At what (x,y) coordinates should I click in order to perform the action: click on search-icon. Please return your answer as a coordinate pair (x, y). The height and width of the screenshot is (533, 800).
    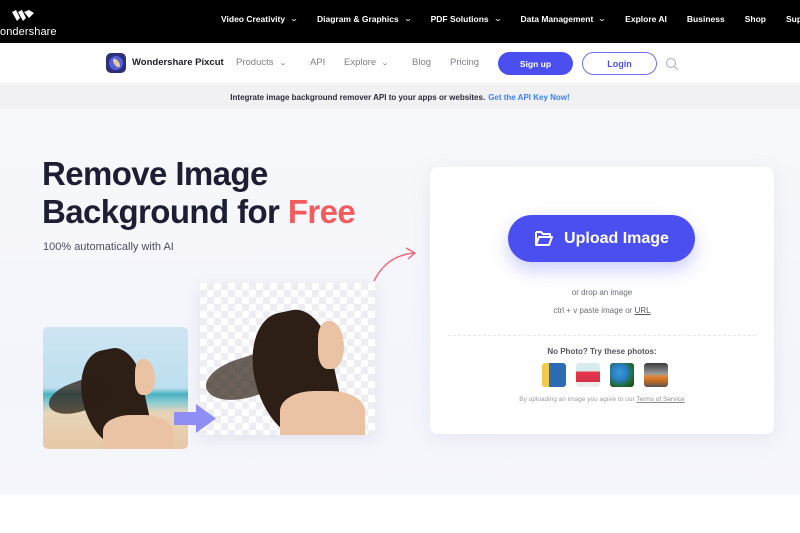
    Looking at the image, I should click on (672, 64).